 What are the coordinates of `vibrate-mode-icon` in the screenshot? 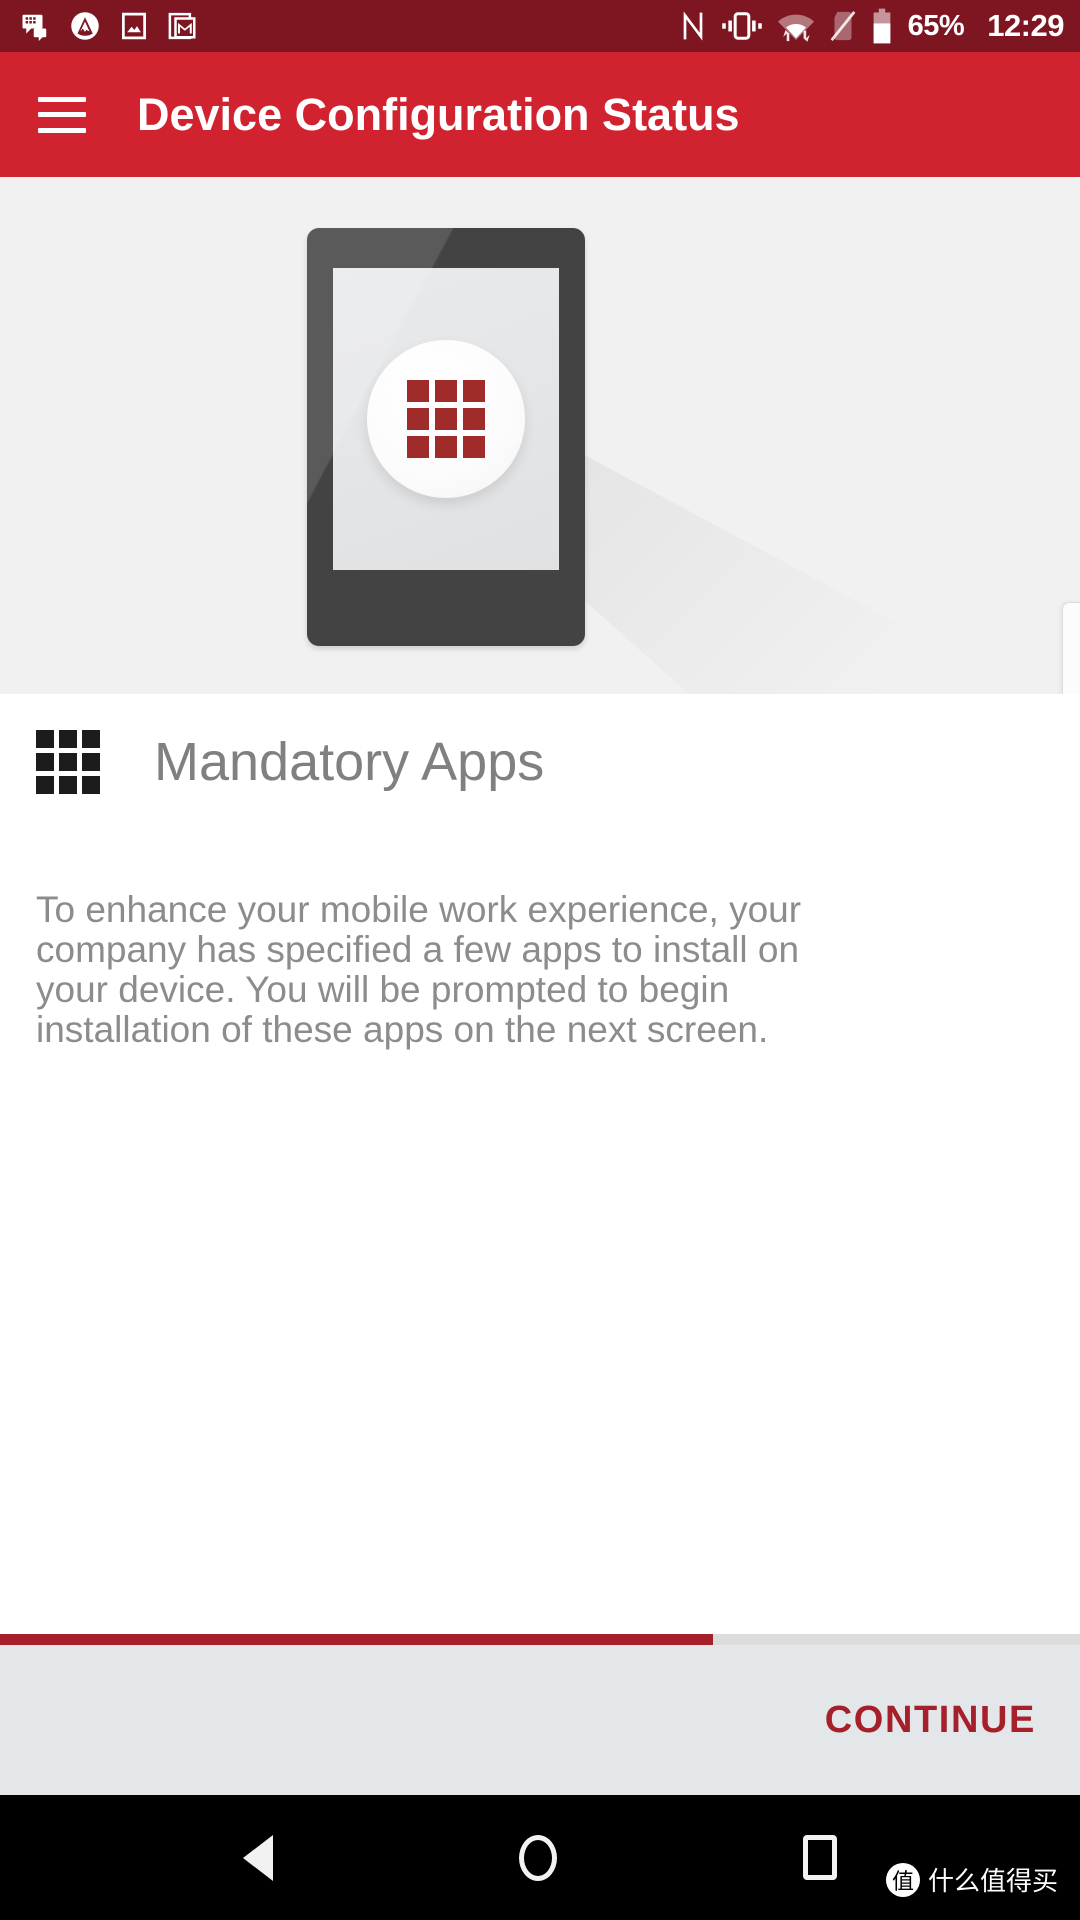 It's located at (742, 26).